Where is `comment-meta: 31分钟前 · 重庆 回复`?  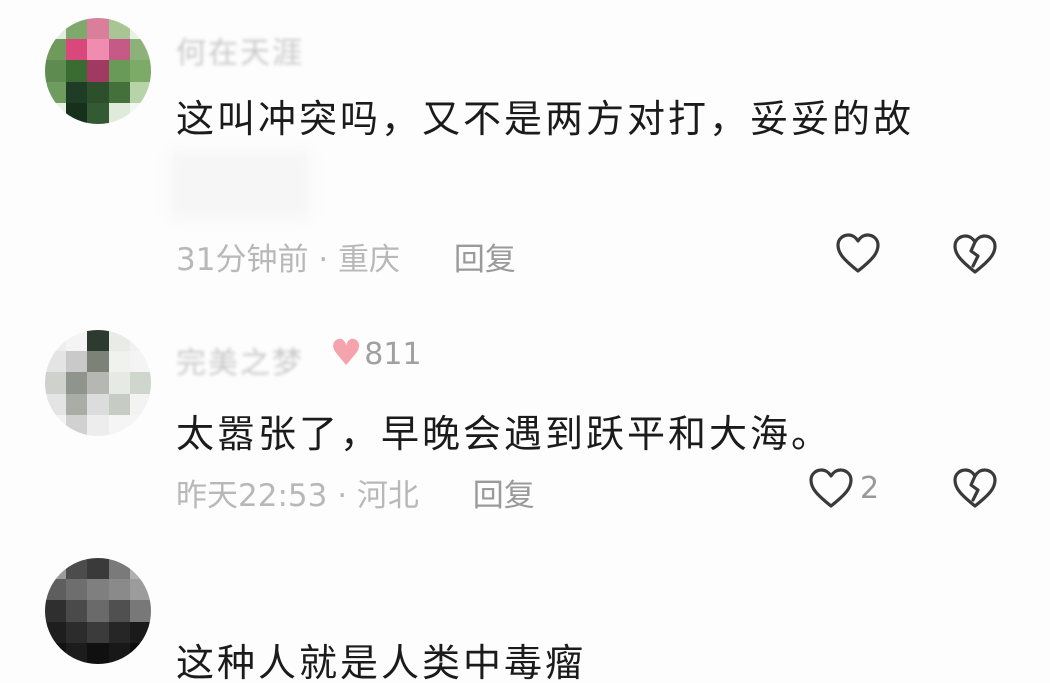 comment-meta: 31分钟前 · 重庆 回复 is located at coordinates (346, 256).